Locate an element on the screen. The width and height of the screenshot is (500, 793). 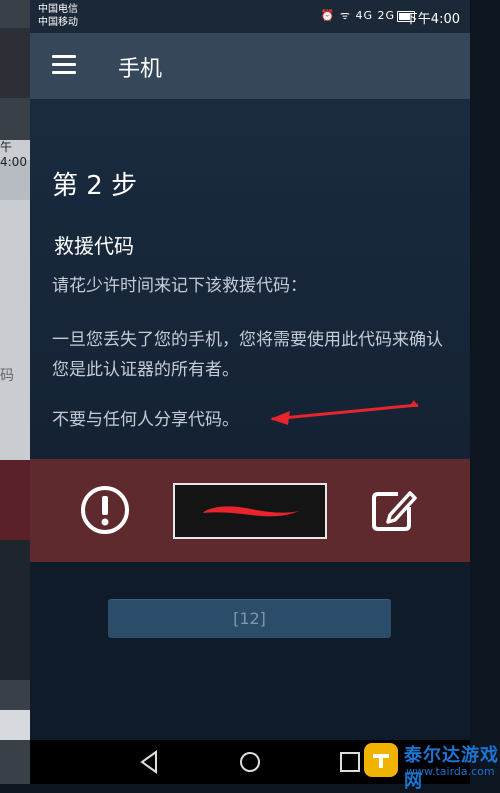
instruction-text: 请花少许时间来记下该救援代码： is located at coordinates (179, 286).